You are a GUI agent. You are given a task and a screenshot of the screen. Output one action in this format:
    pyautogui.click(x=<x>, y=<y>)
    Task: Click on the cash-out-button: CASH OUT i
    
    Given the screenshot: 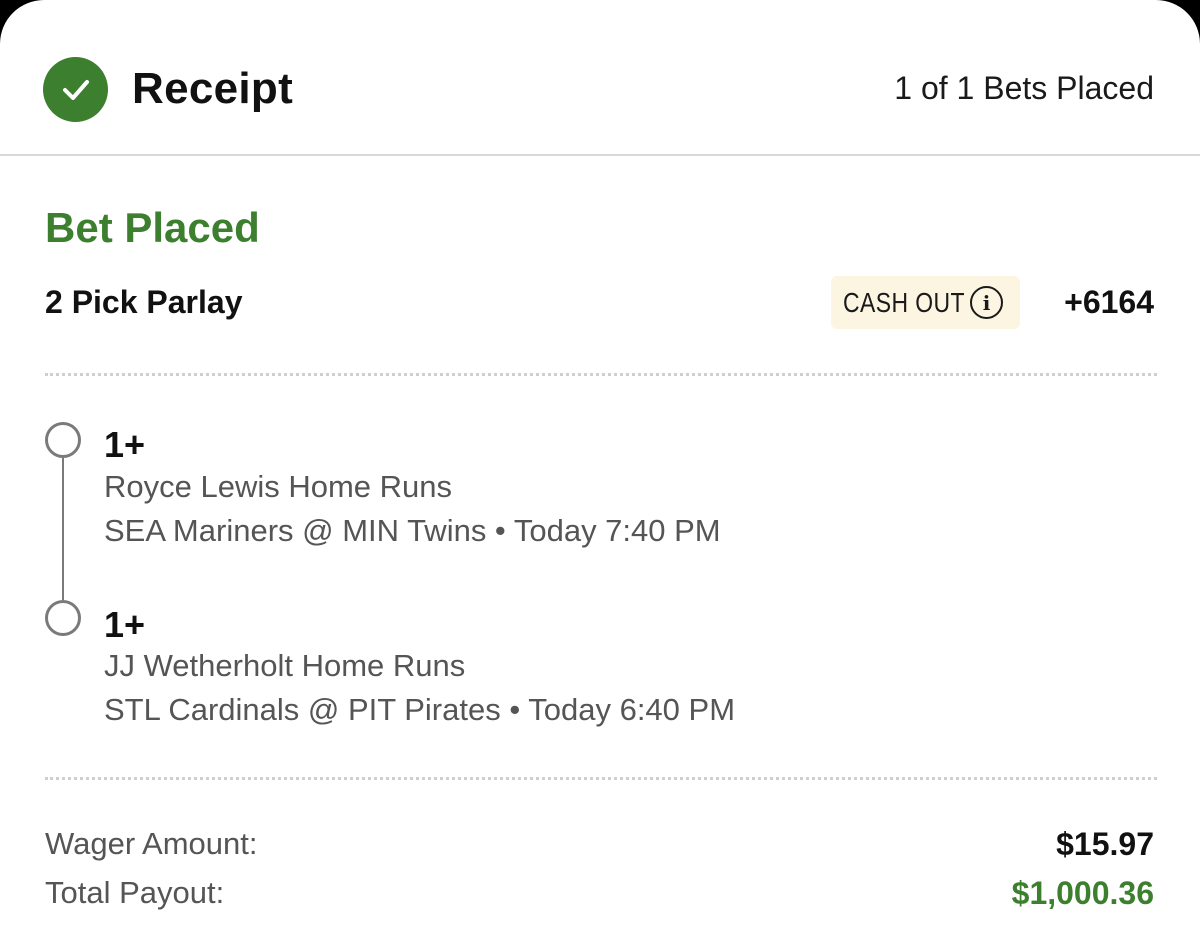 What is the action you would take?
    pyautogui.click(x=925, y=302)
    